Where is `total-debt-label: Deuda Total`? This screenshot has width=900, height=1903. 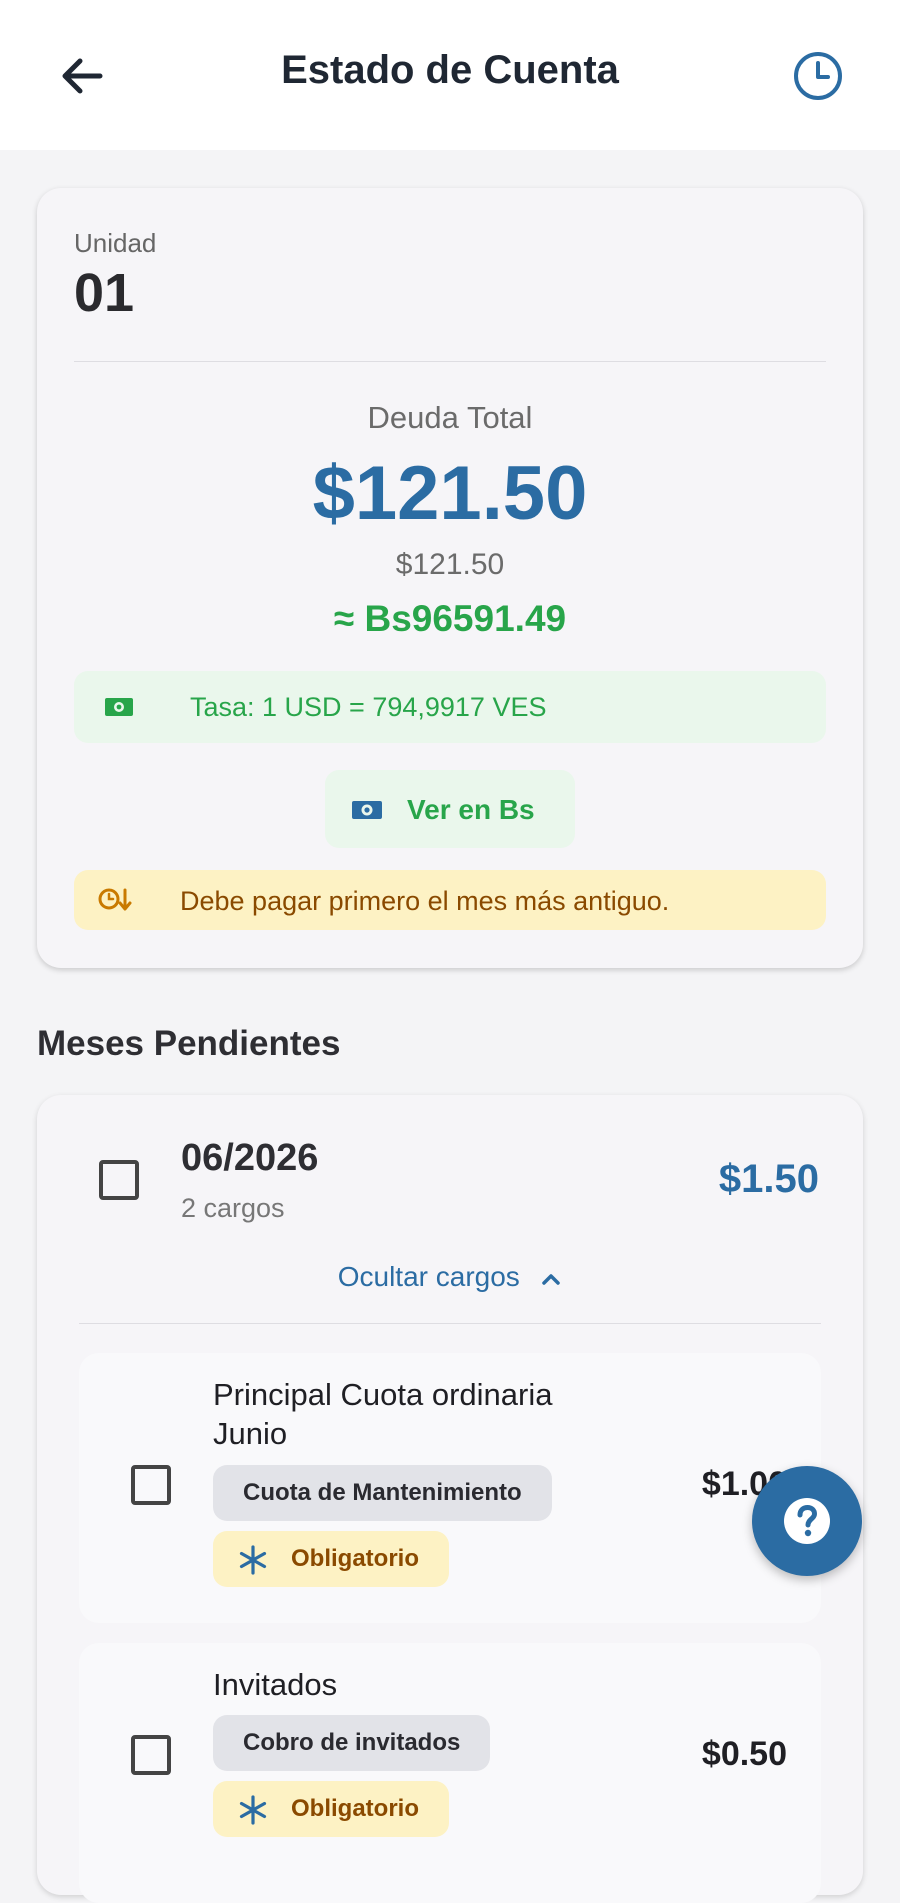 total-debt-label: Deuda Total is located at coordinates (450, 417).